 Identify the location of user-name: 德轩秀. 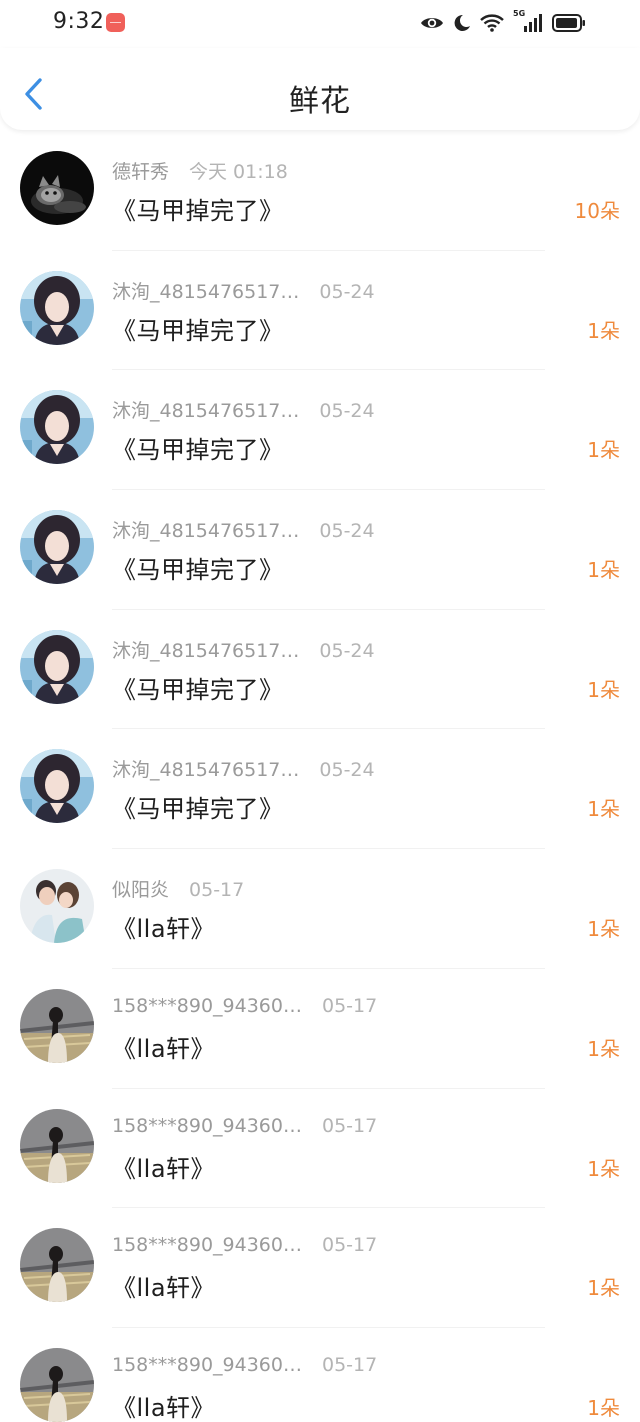
(140, 170).